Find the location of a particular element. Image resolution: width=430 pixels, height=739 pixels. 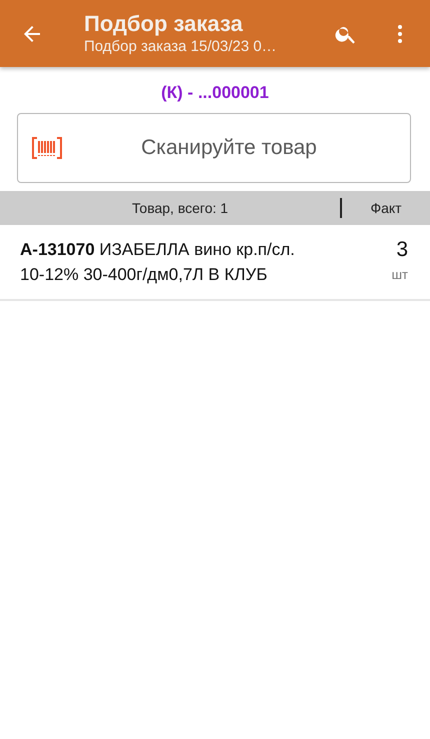

screen-title: Подбор заказа is located at coordinates (164, 23).